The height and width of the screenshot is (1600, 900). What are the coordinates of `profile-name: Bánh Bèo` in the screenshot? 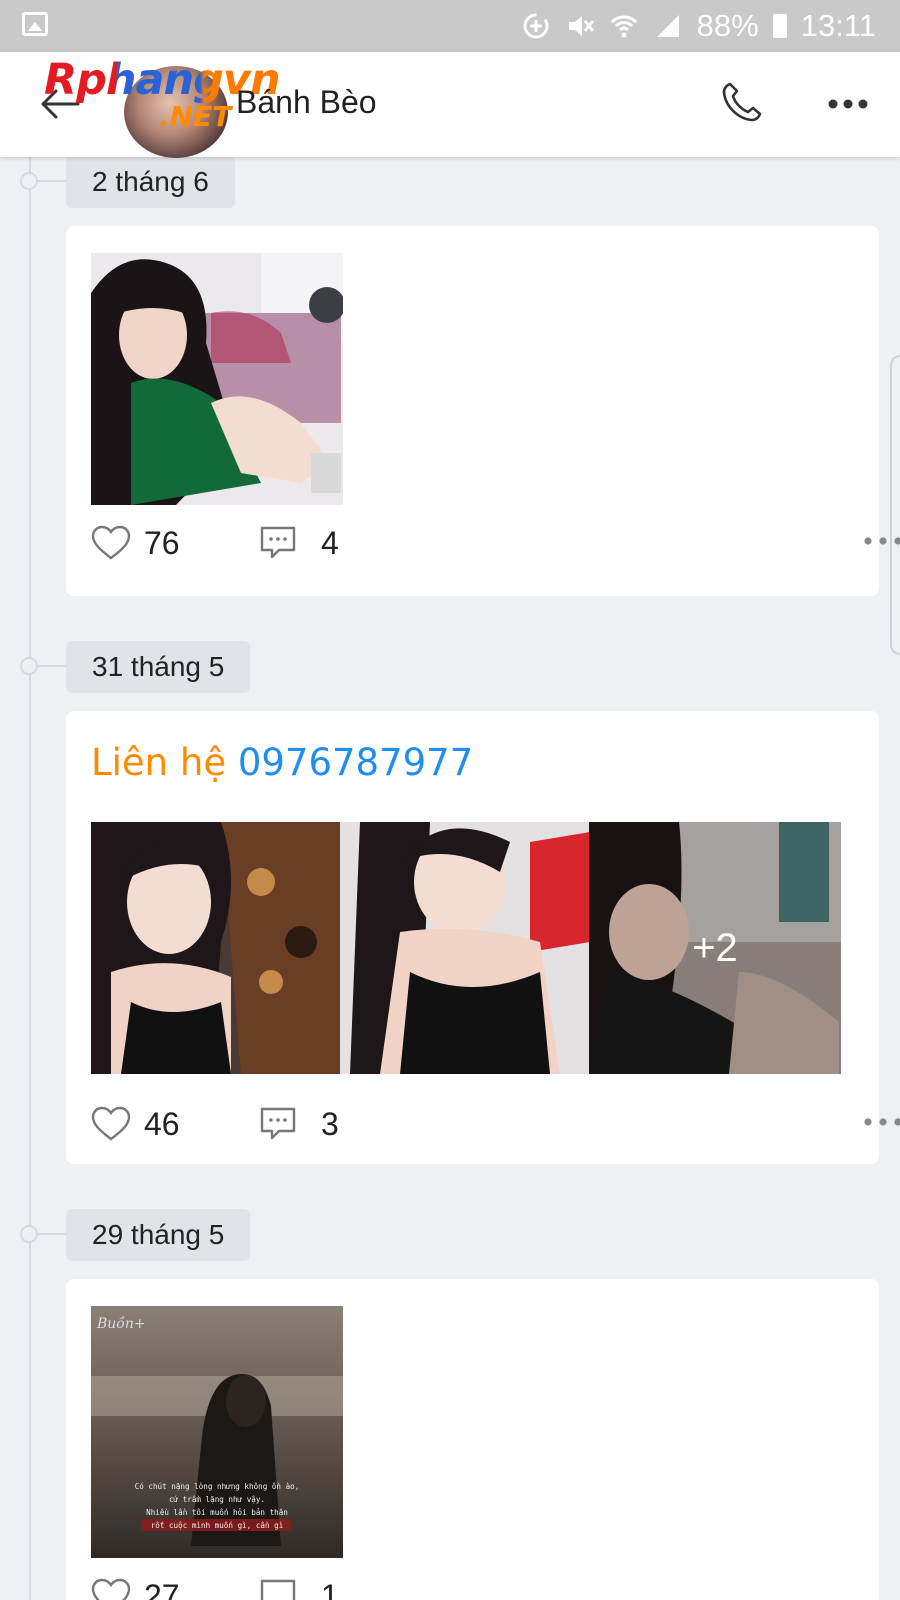 It's located at (306, 102).